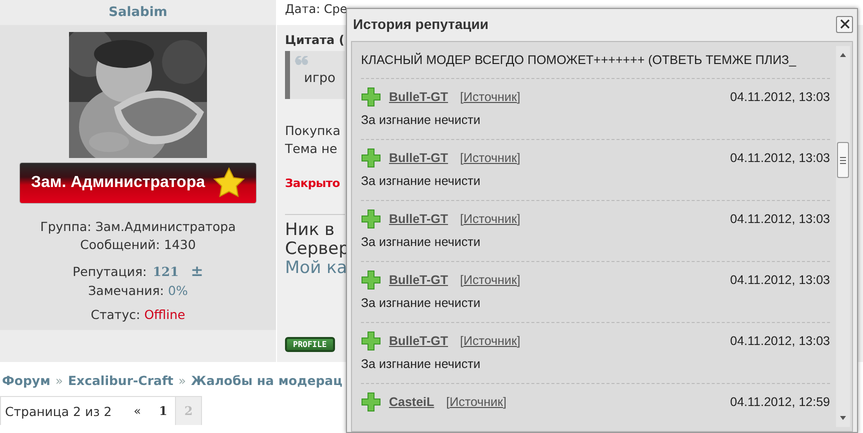  Describe the element at coordinates (578, 60) in the screenshot. I see `comment-text: КЛАСНЫЙ МОДЕР ВСЕГДО ПОМОЖЕТ+++++++ (ОТВЕТЬ ТЕМЖЕ ПЛИЗ_` at that location.